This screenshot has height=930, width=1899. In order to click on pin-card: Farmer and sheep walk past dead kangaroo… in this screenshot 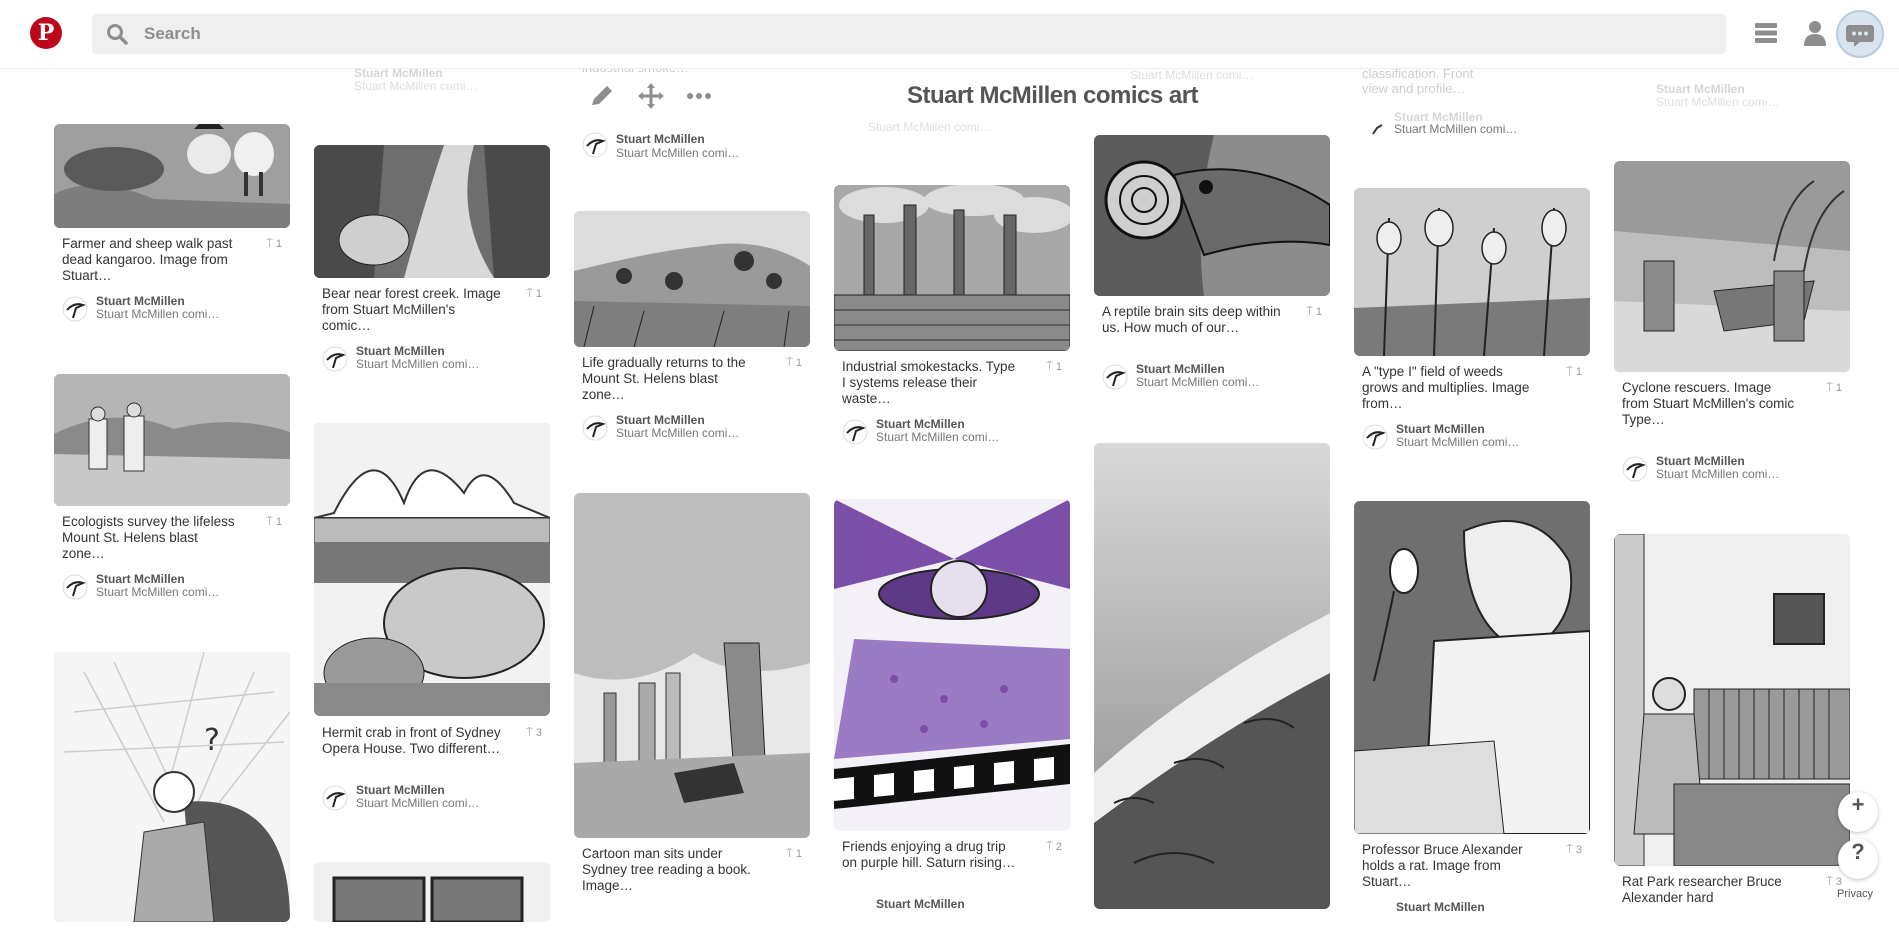, I will do `click(172, 223)`.